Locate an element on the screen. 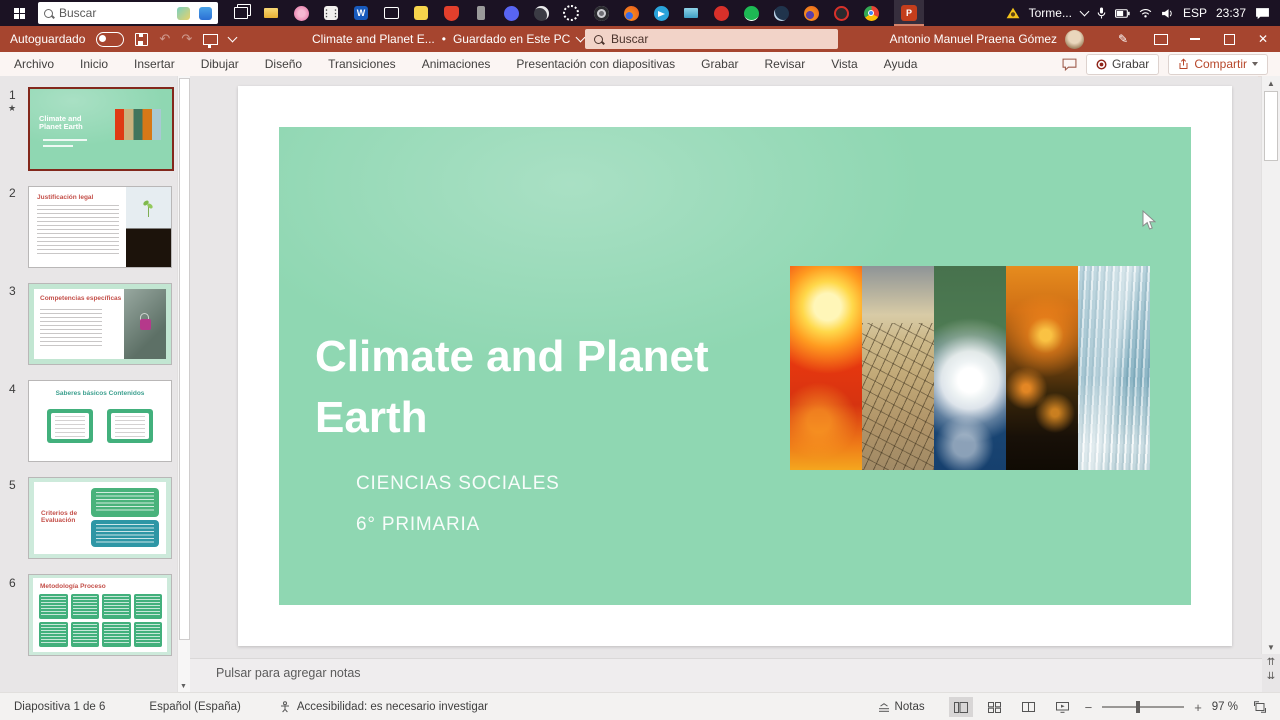 The width and height of the screenshot is (1280, 720). start-button is located at coordinates (19, 13).